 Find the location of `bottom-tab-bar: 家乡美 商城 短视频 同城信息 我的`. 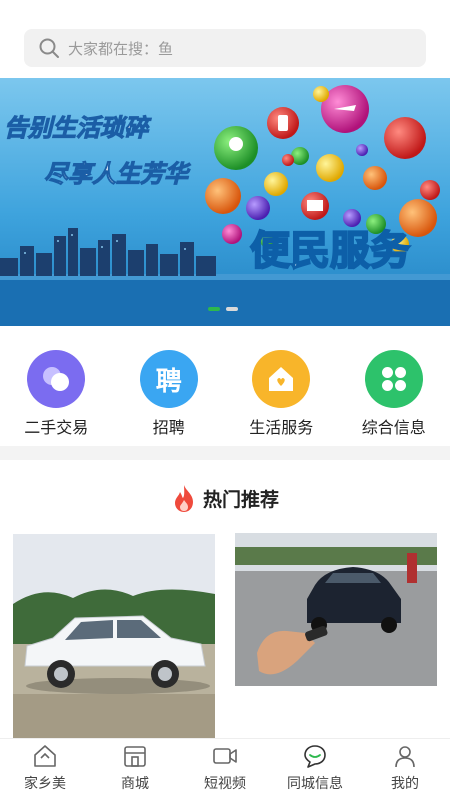

bottom-tab-bar: 家乡美 商城 短视频 同城信息 我的 is located at coordinates (225, 769).